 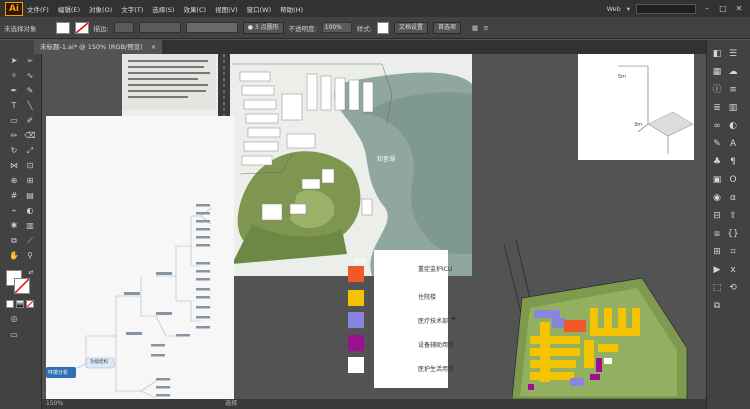 I want to click on legend-color-inpatient, so click(x=356, y=298).